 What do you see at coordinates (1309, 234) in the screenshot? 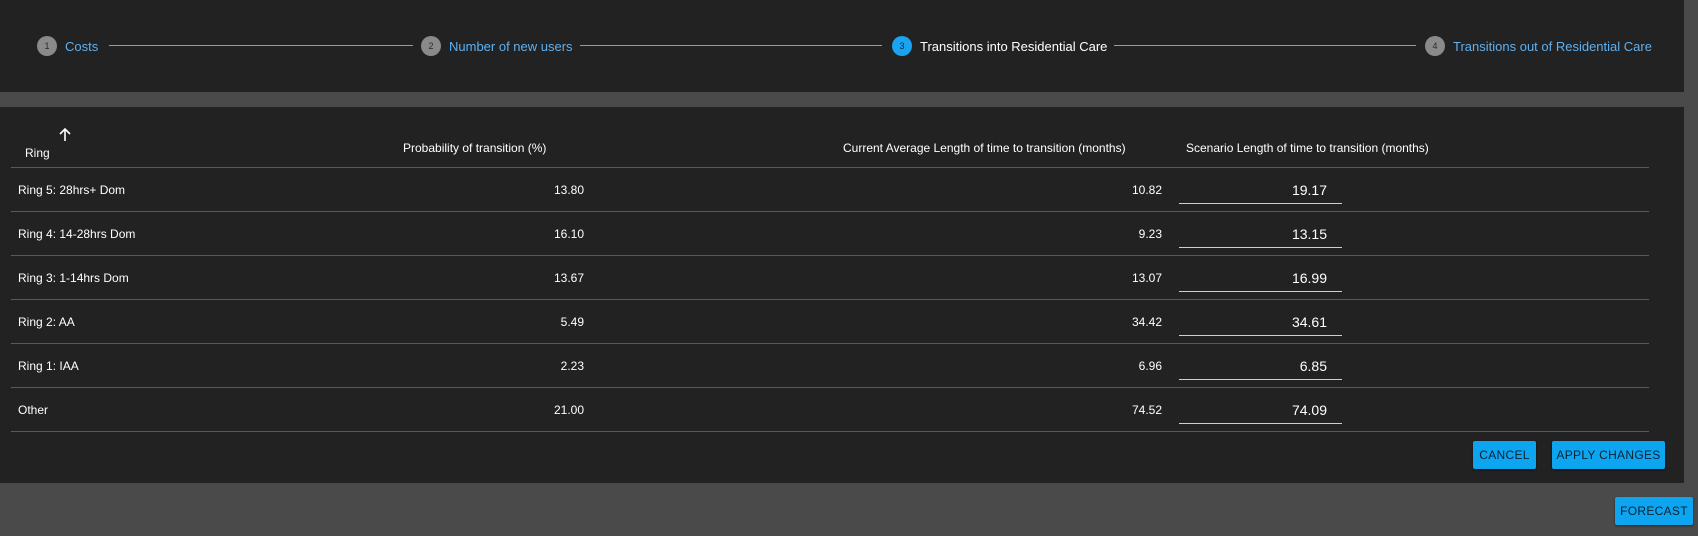
I see `scenario-length-value: 13.15` at bounding box center [1309, 234].